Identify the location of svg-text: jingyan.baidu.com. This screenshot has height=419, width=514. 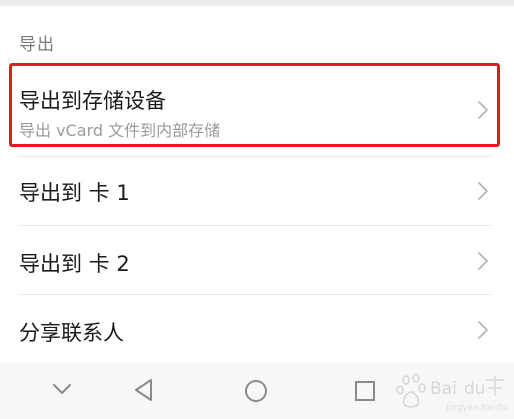
(477, 408).